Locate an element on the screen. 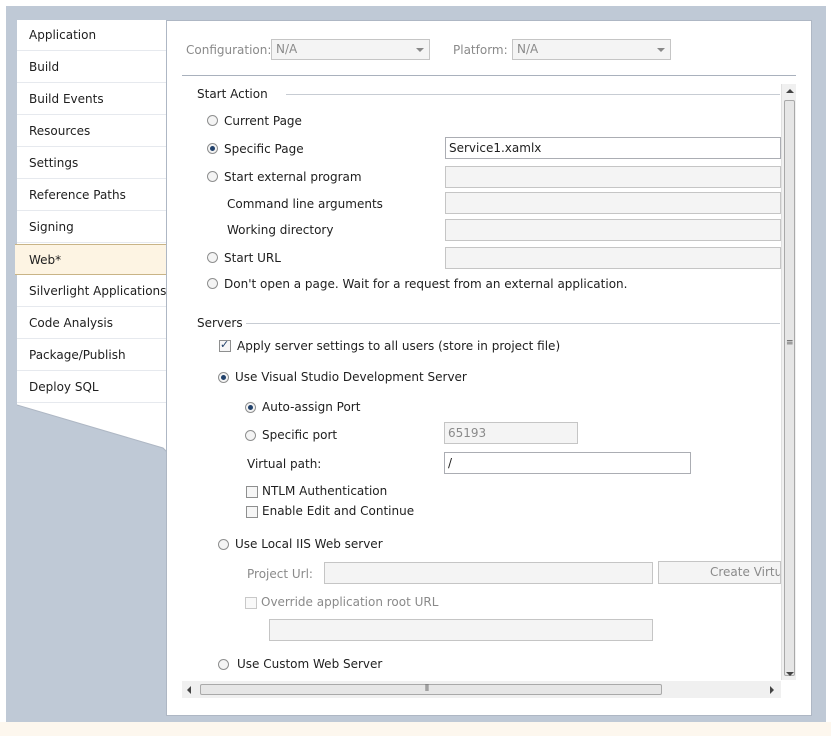 This screenshot has height=736, width=831. bottom-strip is located at coordinates (415, 729).